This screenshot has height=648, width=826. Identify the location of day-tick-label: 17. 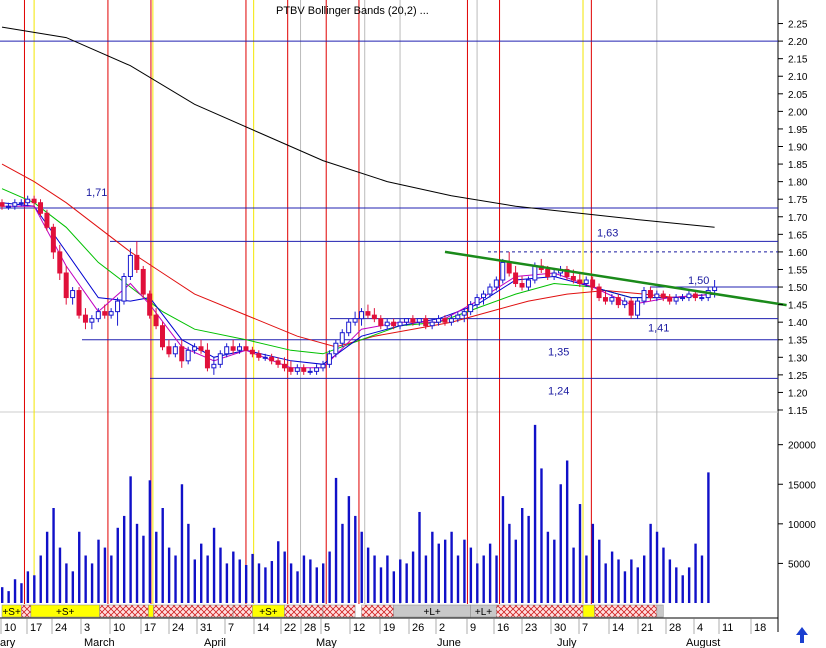
(150, 628).